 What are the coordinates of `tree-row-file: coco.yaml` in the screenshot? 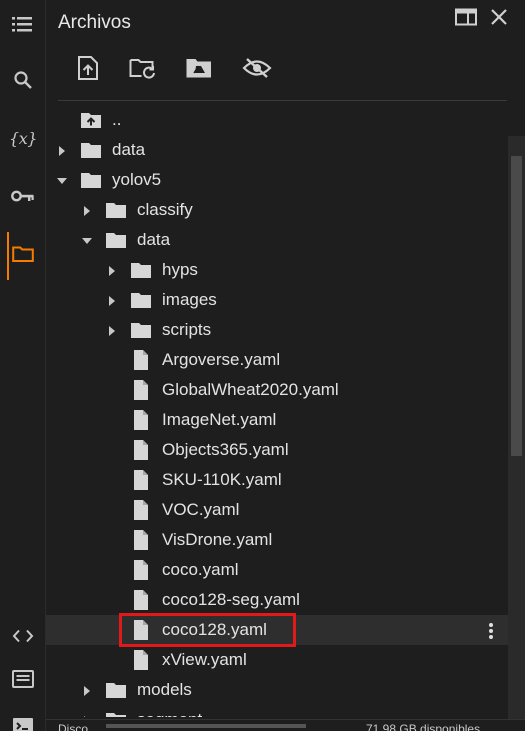 It's located at (277, 570).